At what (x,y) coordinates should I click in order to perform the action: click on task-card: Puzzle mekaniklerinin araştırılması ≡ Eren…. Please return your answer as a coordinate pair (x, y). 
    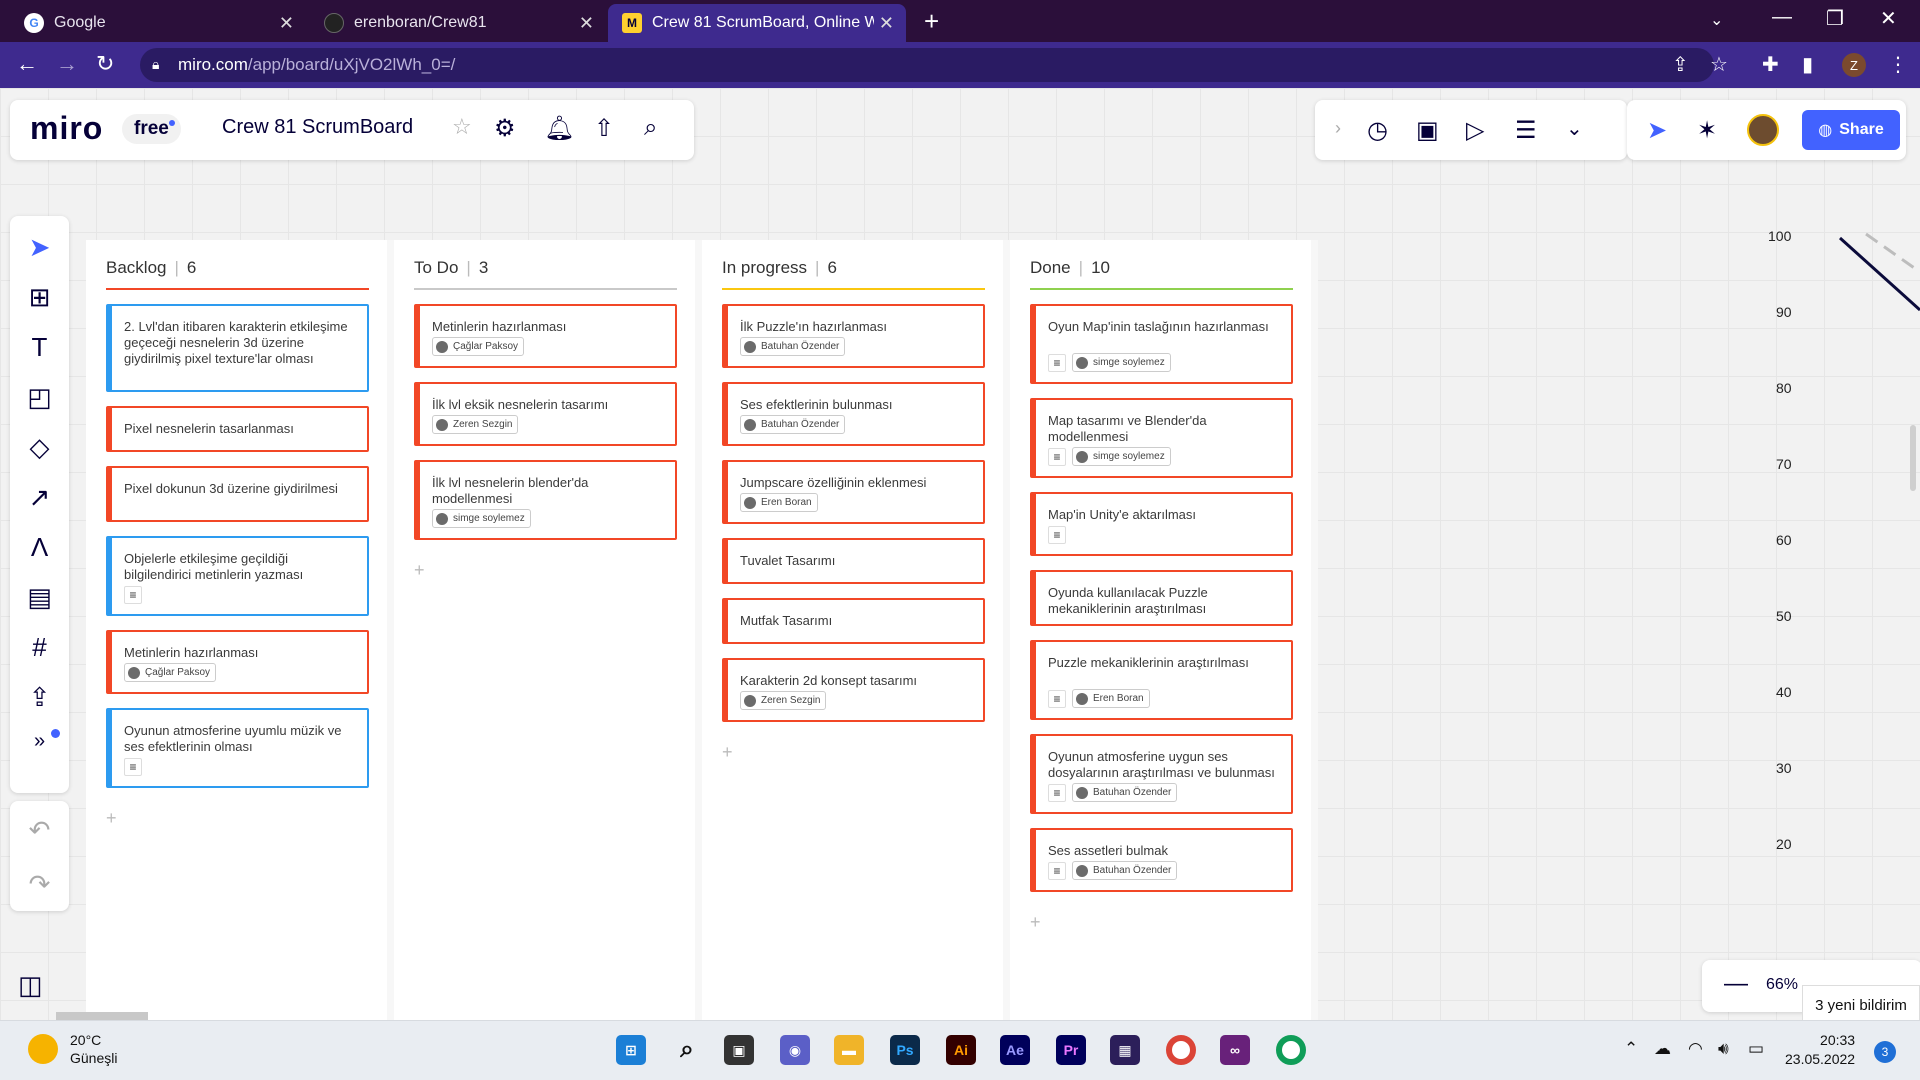
    Looking at the image, I should click on (1161, 680).